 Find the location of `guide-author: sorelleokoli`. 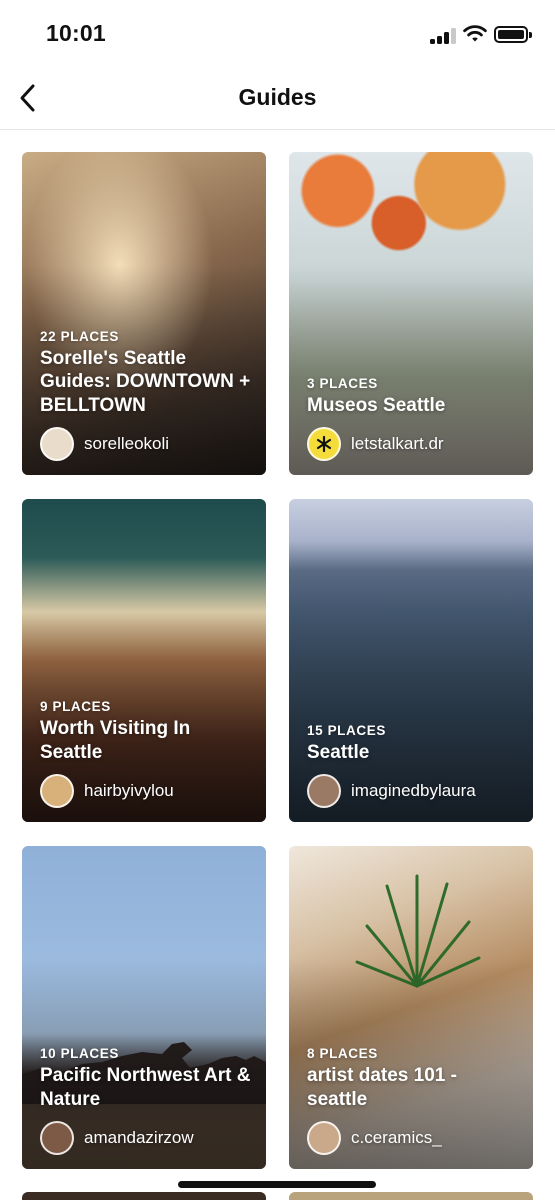

guide-author: sorelleokoli is located at coordinates (146, 444).